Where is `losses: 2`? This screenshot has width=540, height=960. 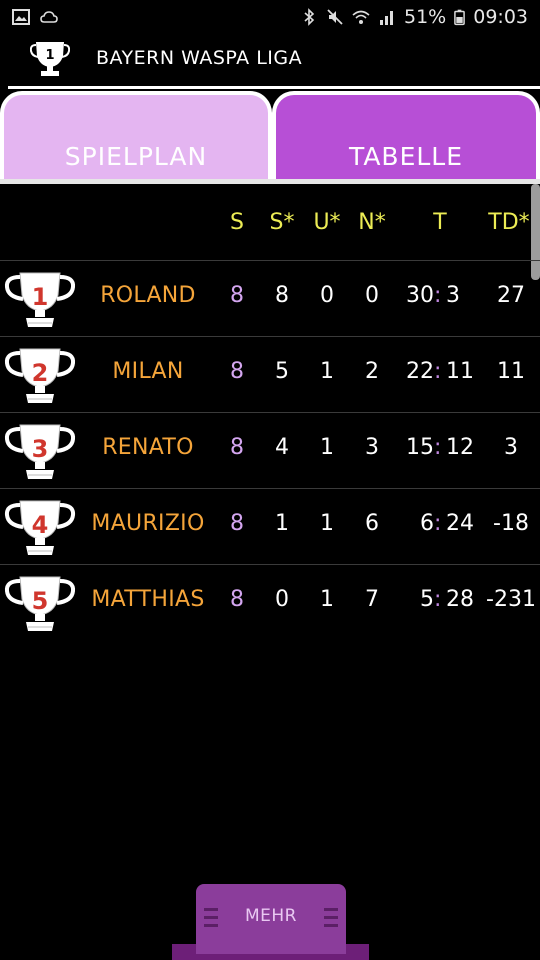 losses: 2 is located at coordinates (372, 371).